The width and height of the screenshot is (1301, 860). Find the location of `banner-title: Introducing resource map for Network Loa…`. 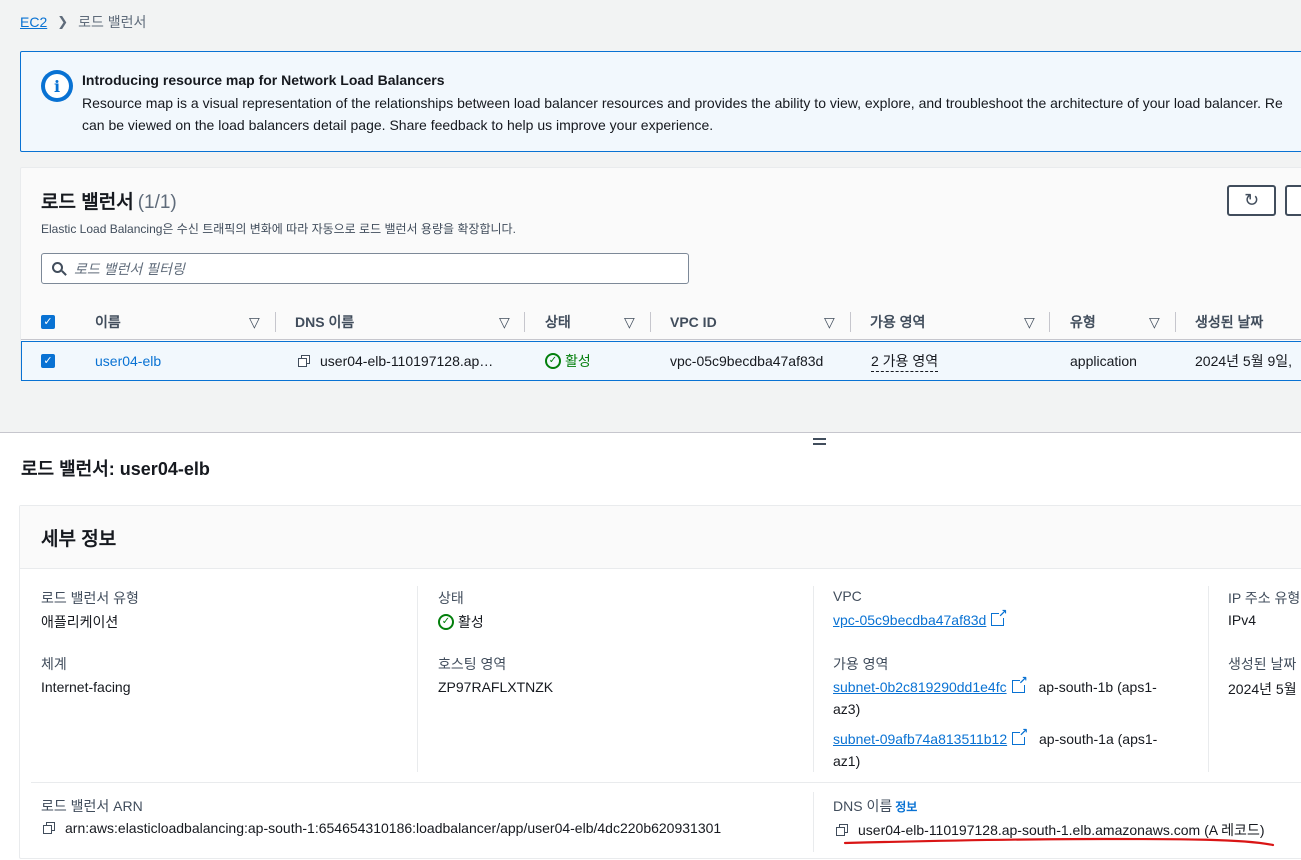

banner-title: Introducing resource map for Network Loa… is located at coordinates (263, 80).